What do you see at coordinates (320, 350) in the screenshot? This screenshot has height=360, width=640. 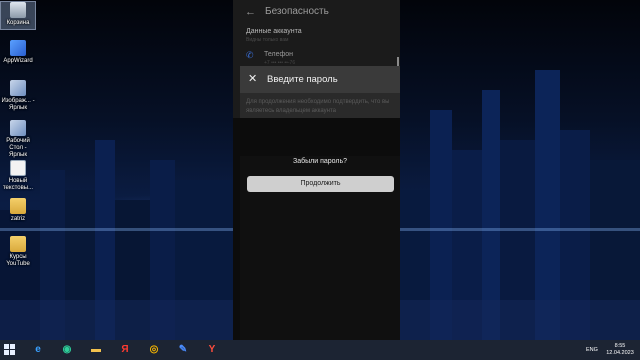 I see `taskbar: e ◉ ▬ Я ◎ ✎ Y ENG 8:55 12.04.2023` at bounding box center [320, 350].